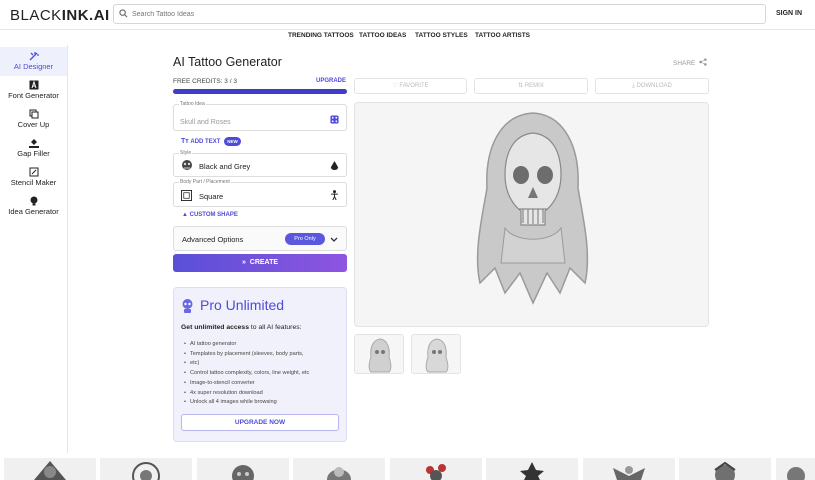 The image size is (815, 480). What do you see at coordinates (789, 13) in the screenshot?
I see `sign-in-button: SIGN IN` at bounding box center [789, 13].